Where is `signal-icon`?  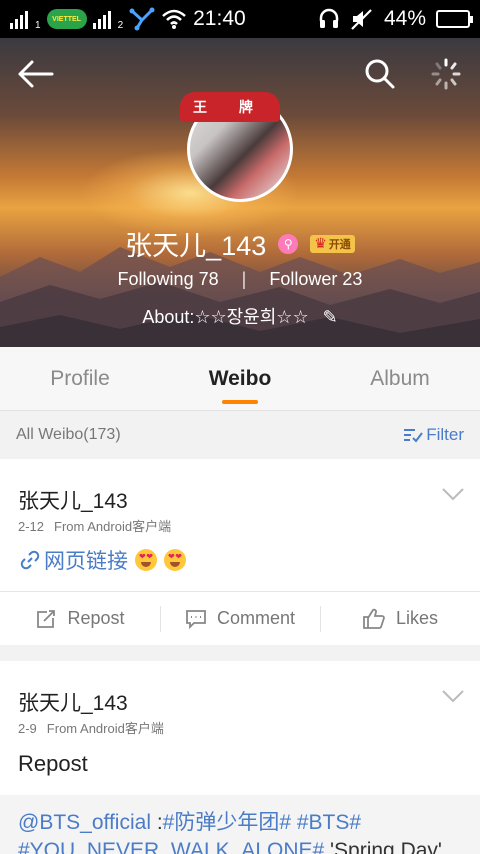 signal-icon is located at coordinates (19, 19).